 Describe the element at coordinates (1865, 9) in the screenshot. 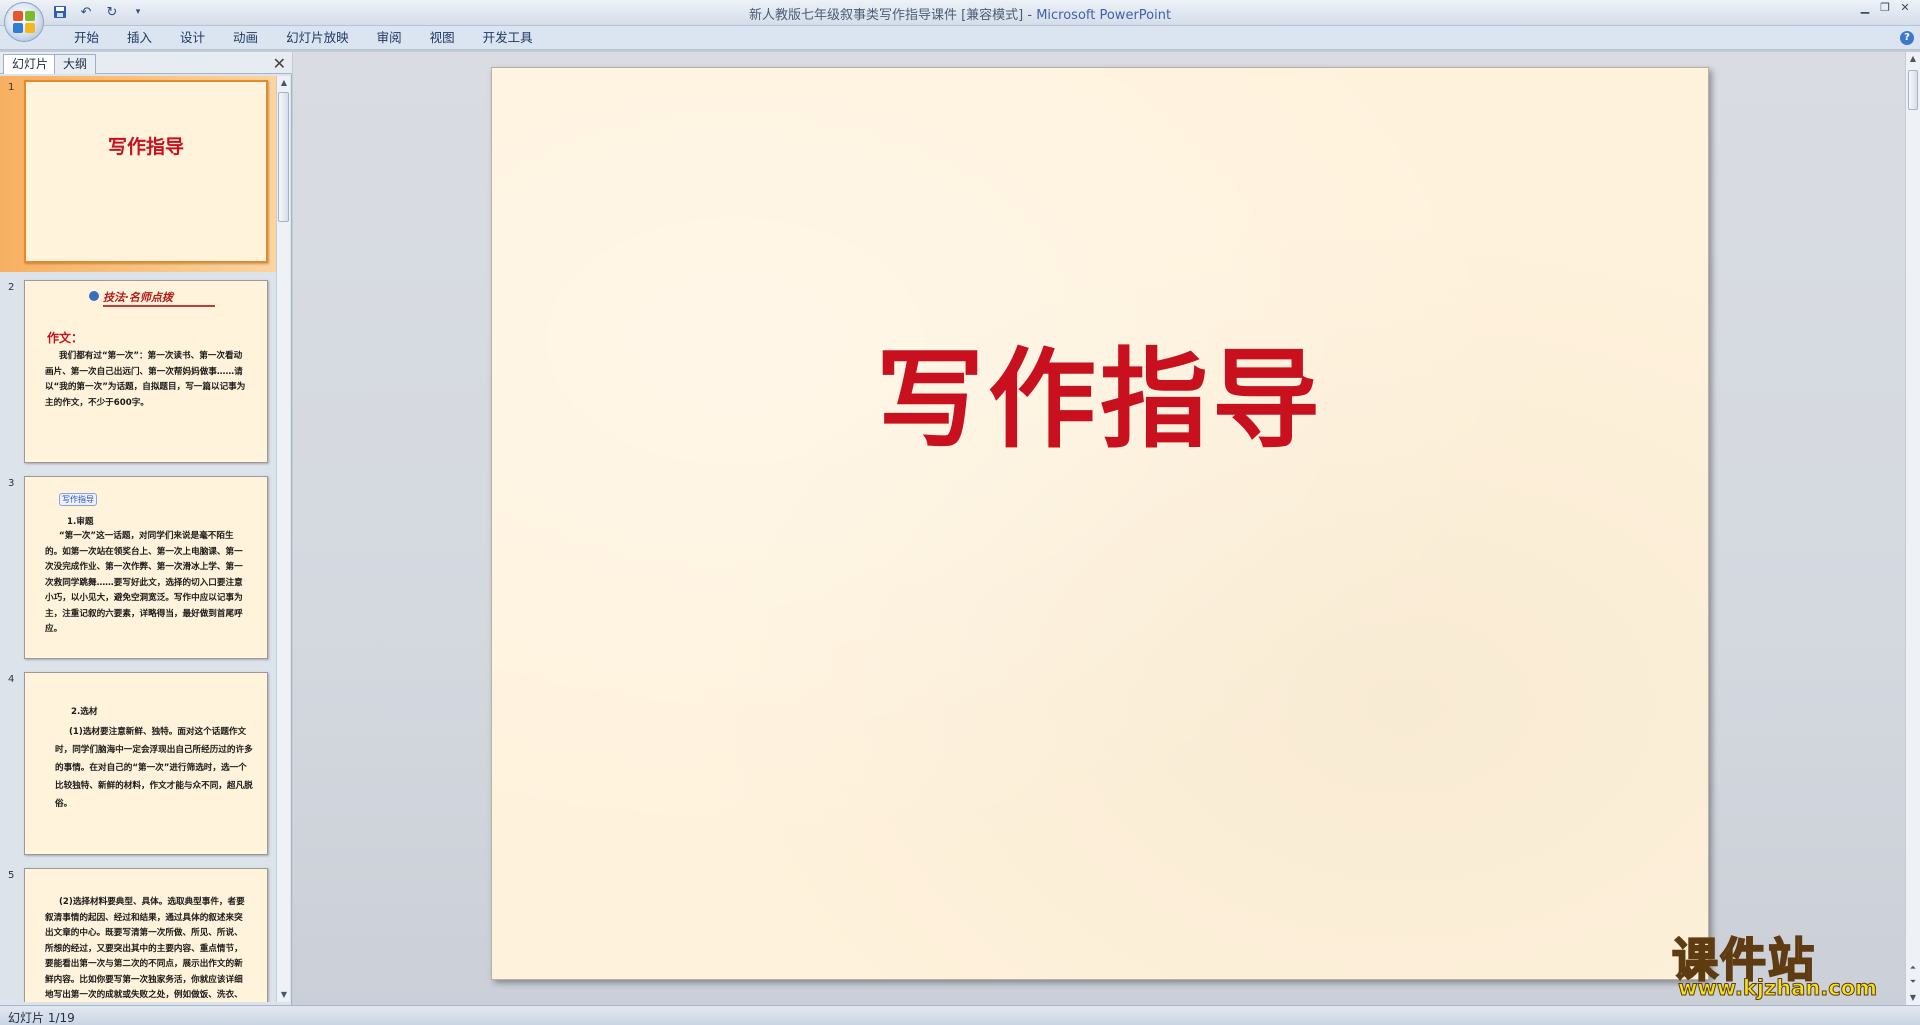

I see `minimize-icon: ▁` at that location.